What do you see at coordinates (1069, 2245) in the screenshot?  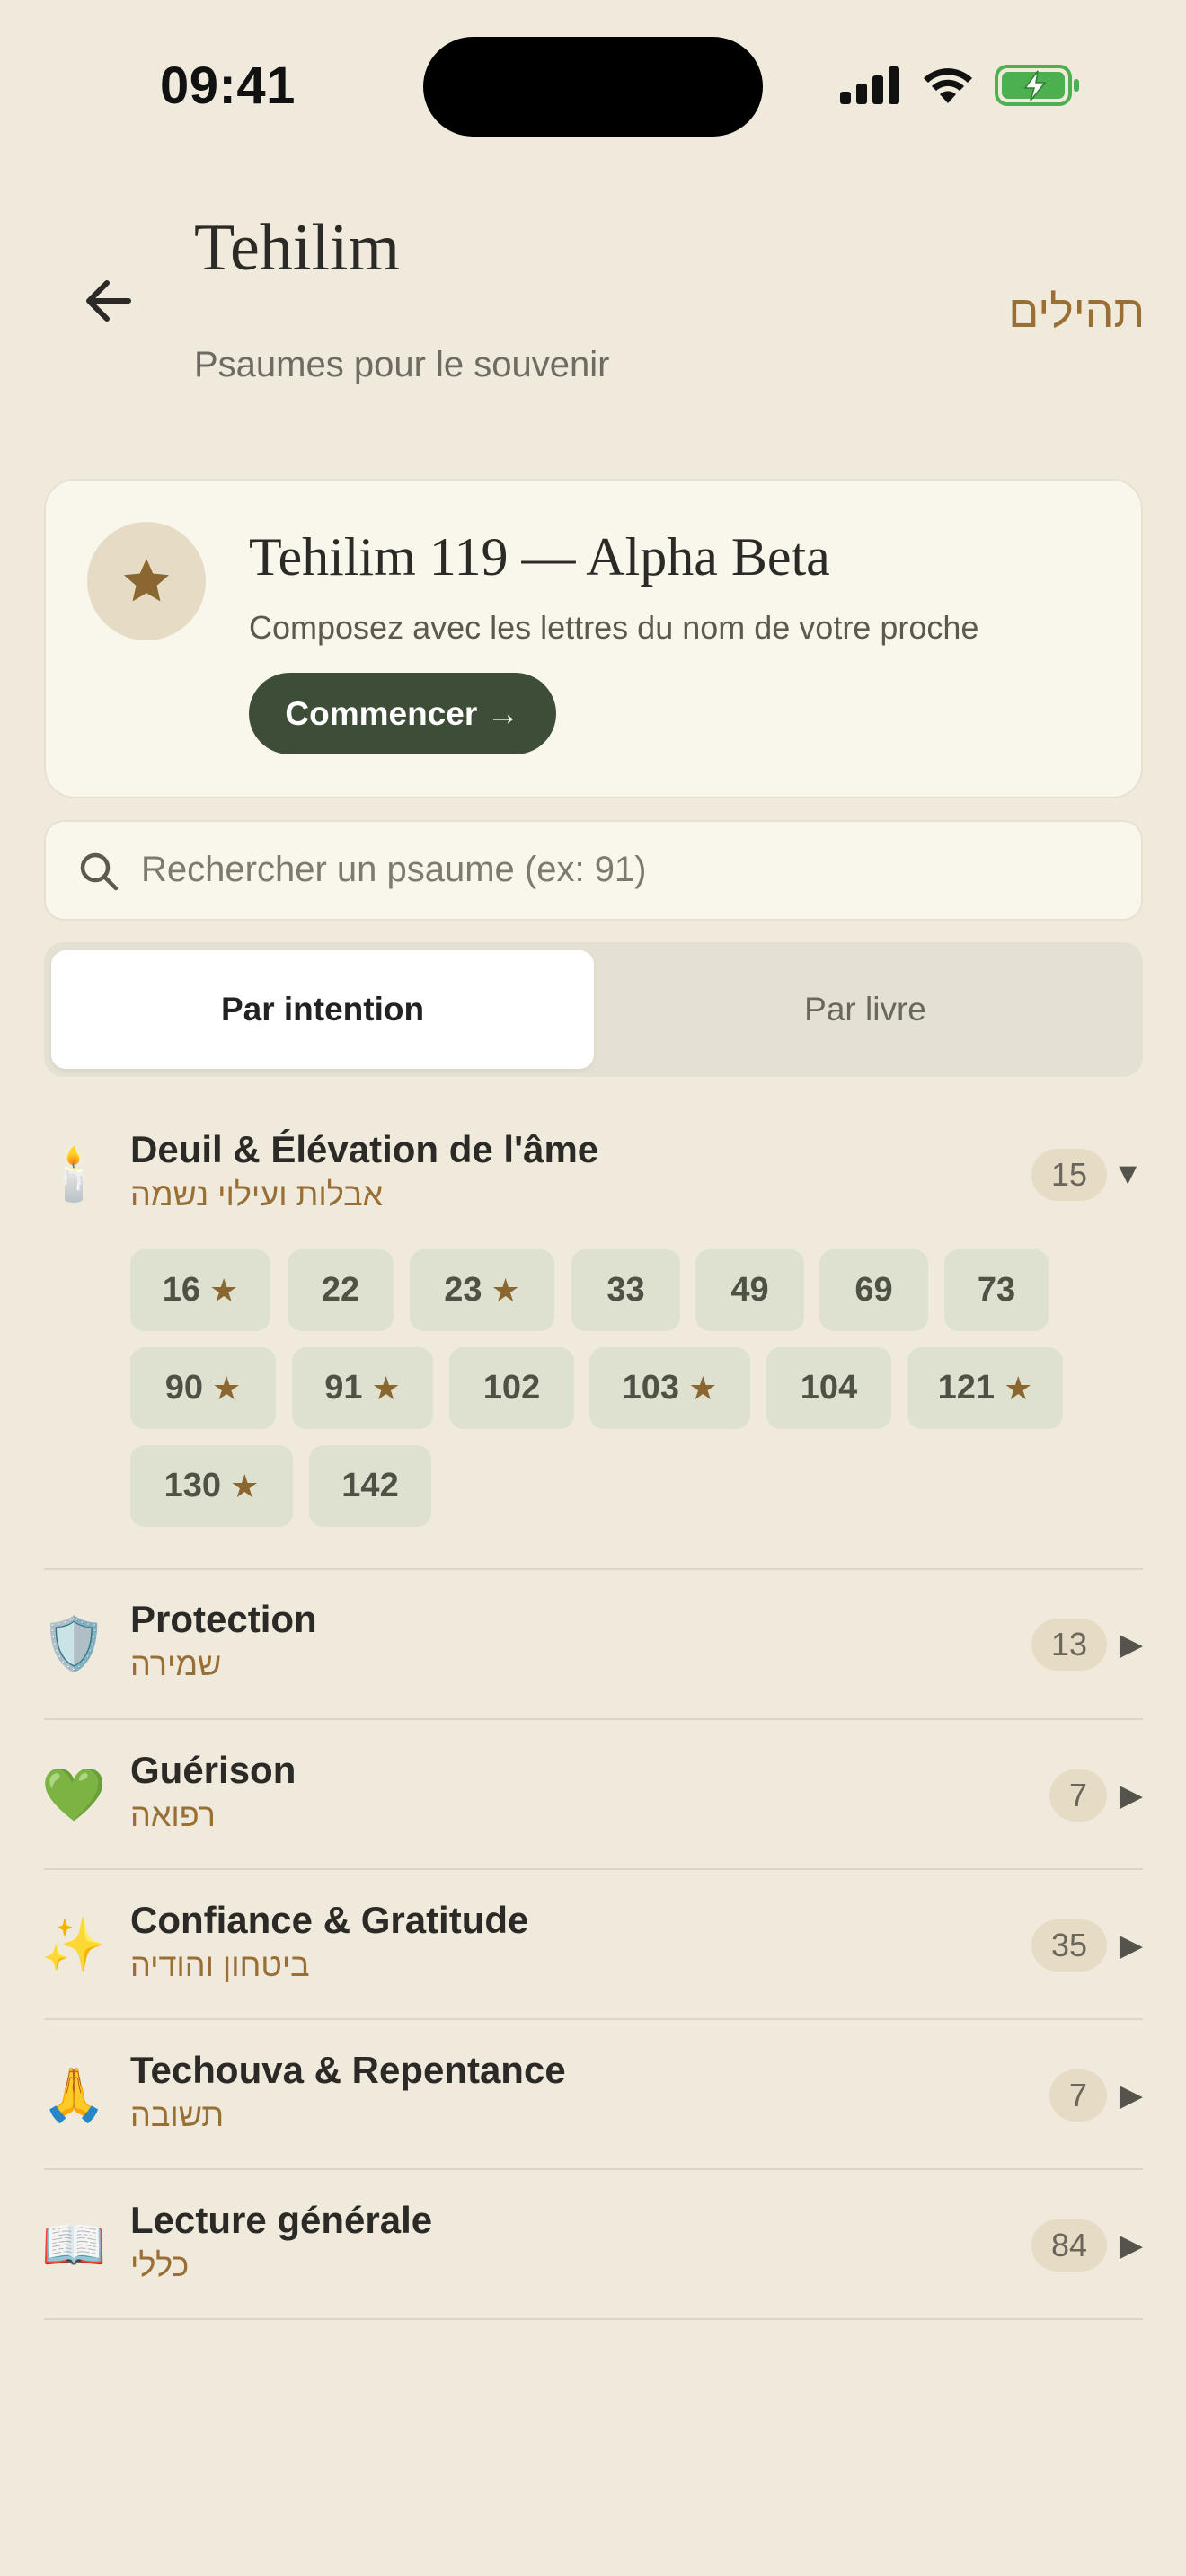 I see `count-badge: 84` at bounding box center [1069, 2245].